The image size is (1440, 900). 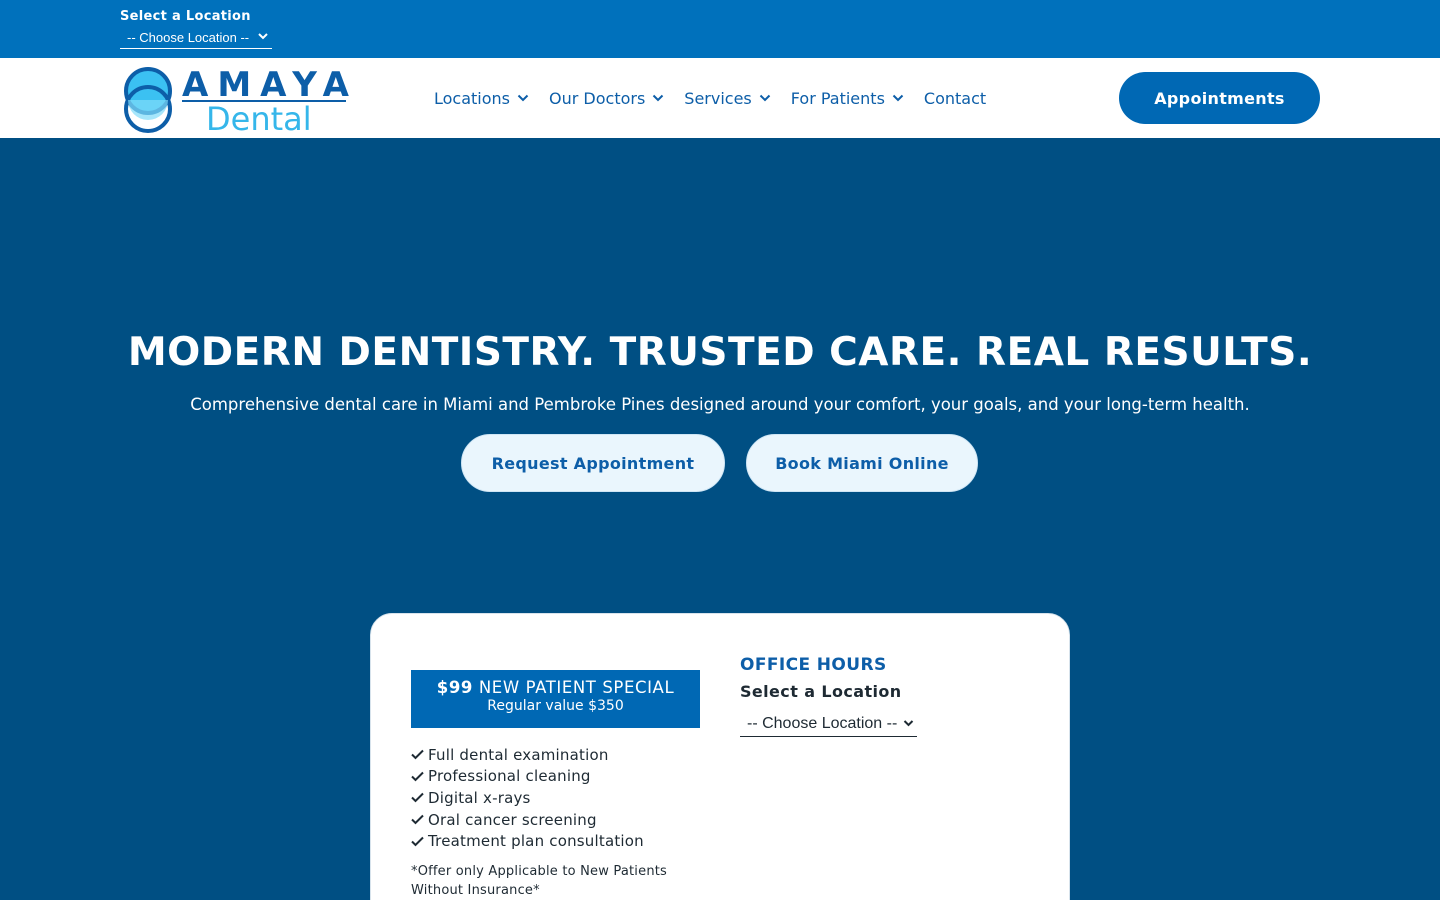 What do you see at coordinates (518, 754) in the screenshot?
I see `list-item-label: Full dental examination` at bounding box center [518, 754].